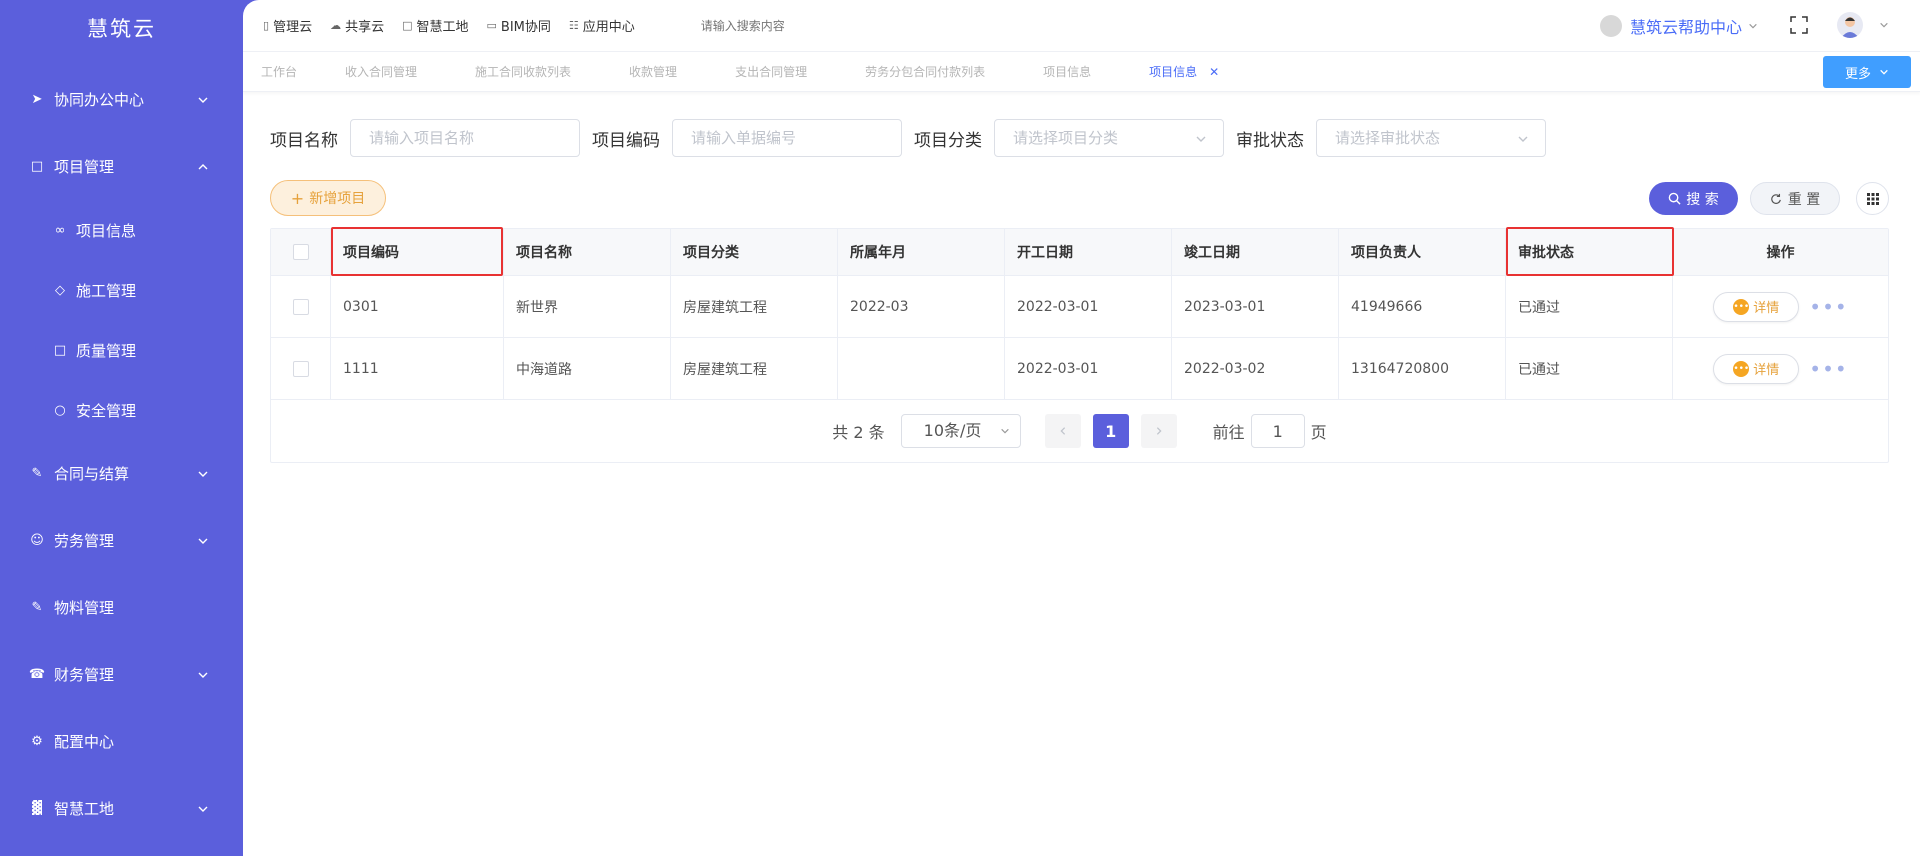  Describe the element at coordinates (1212, 253) in the screenshot. I see `column-label: 竣工日期` at that location.